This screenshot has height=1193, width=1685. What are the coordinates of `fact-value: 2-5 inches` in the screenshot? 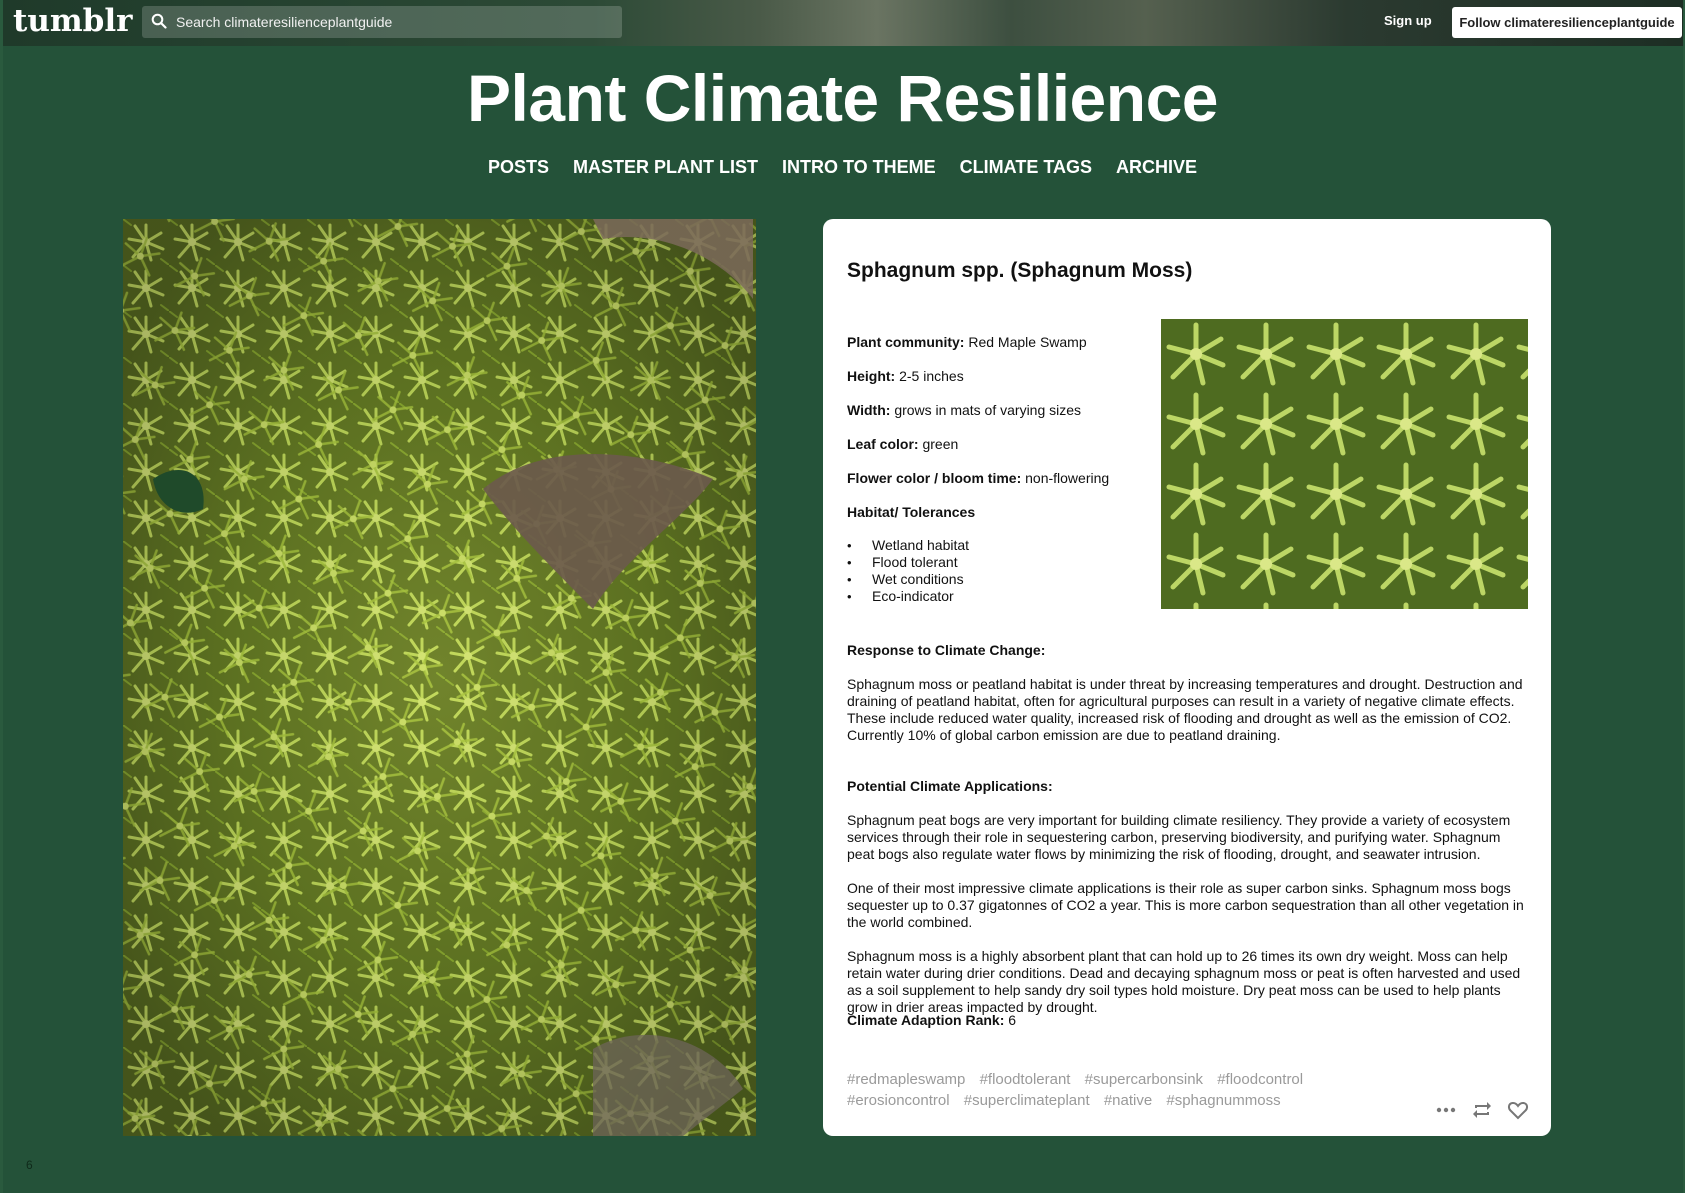 It's located at (931, 376).